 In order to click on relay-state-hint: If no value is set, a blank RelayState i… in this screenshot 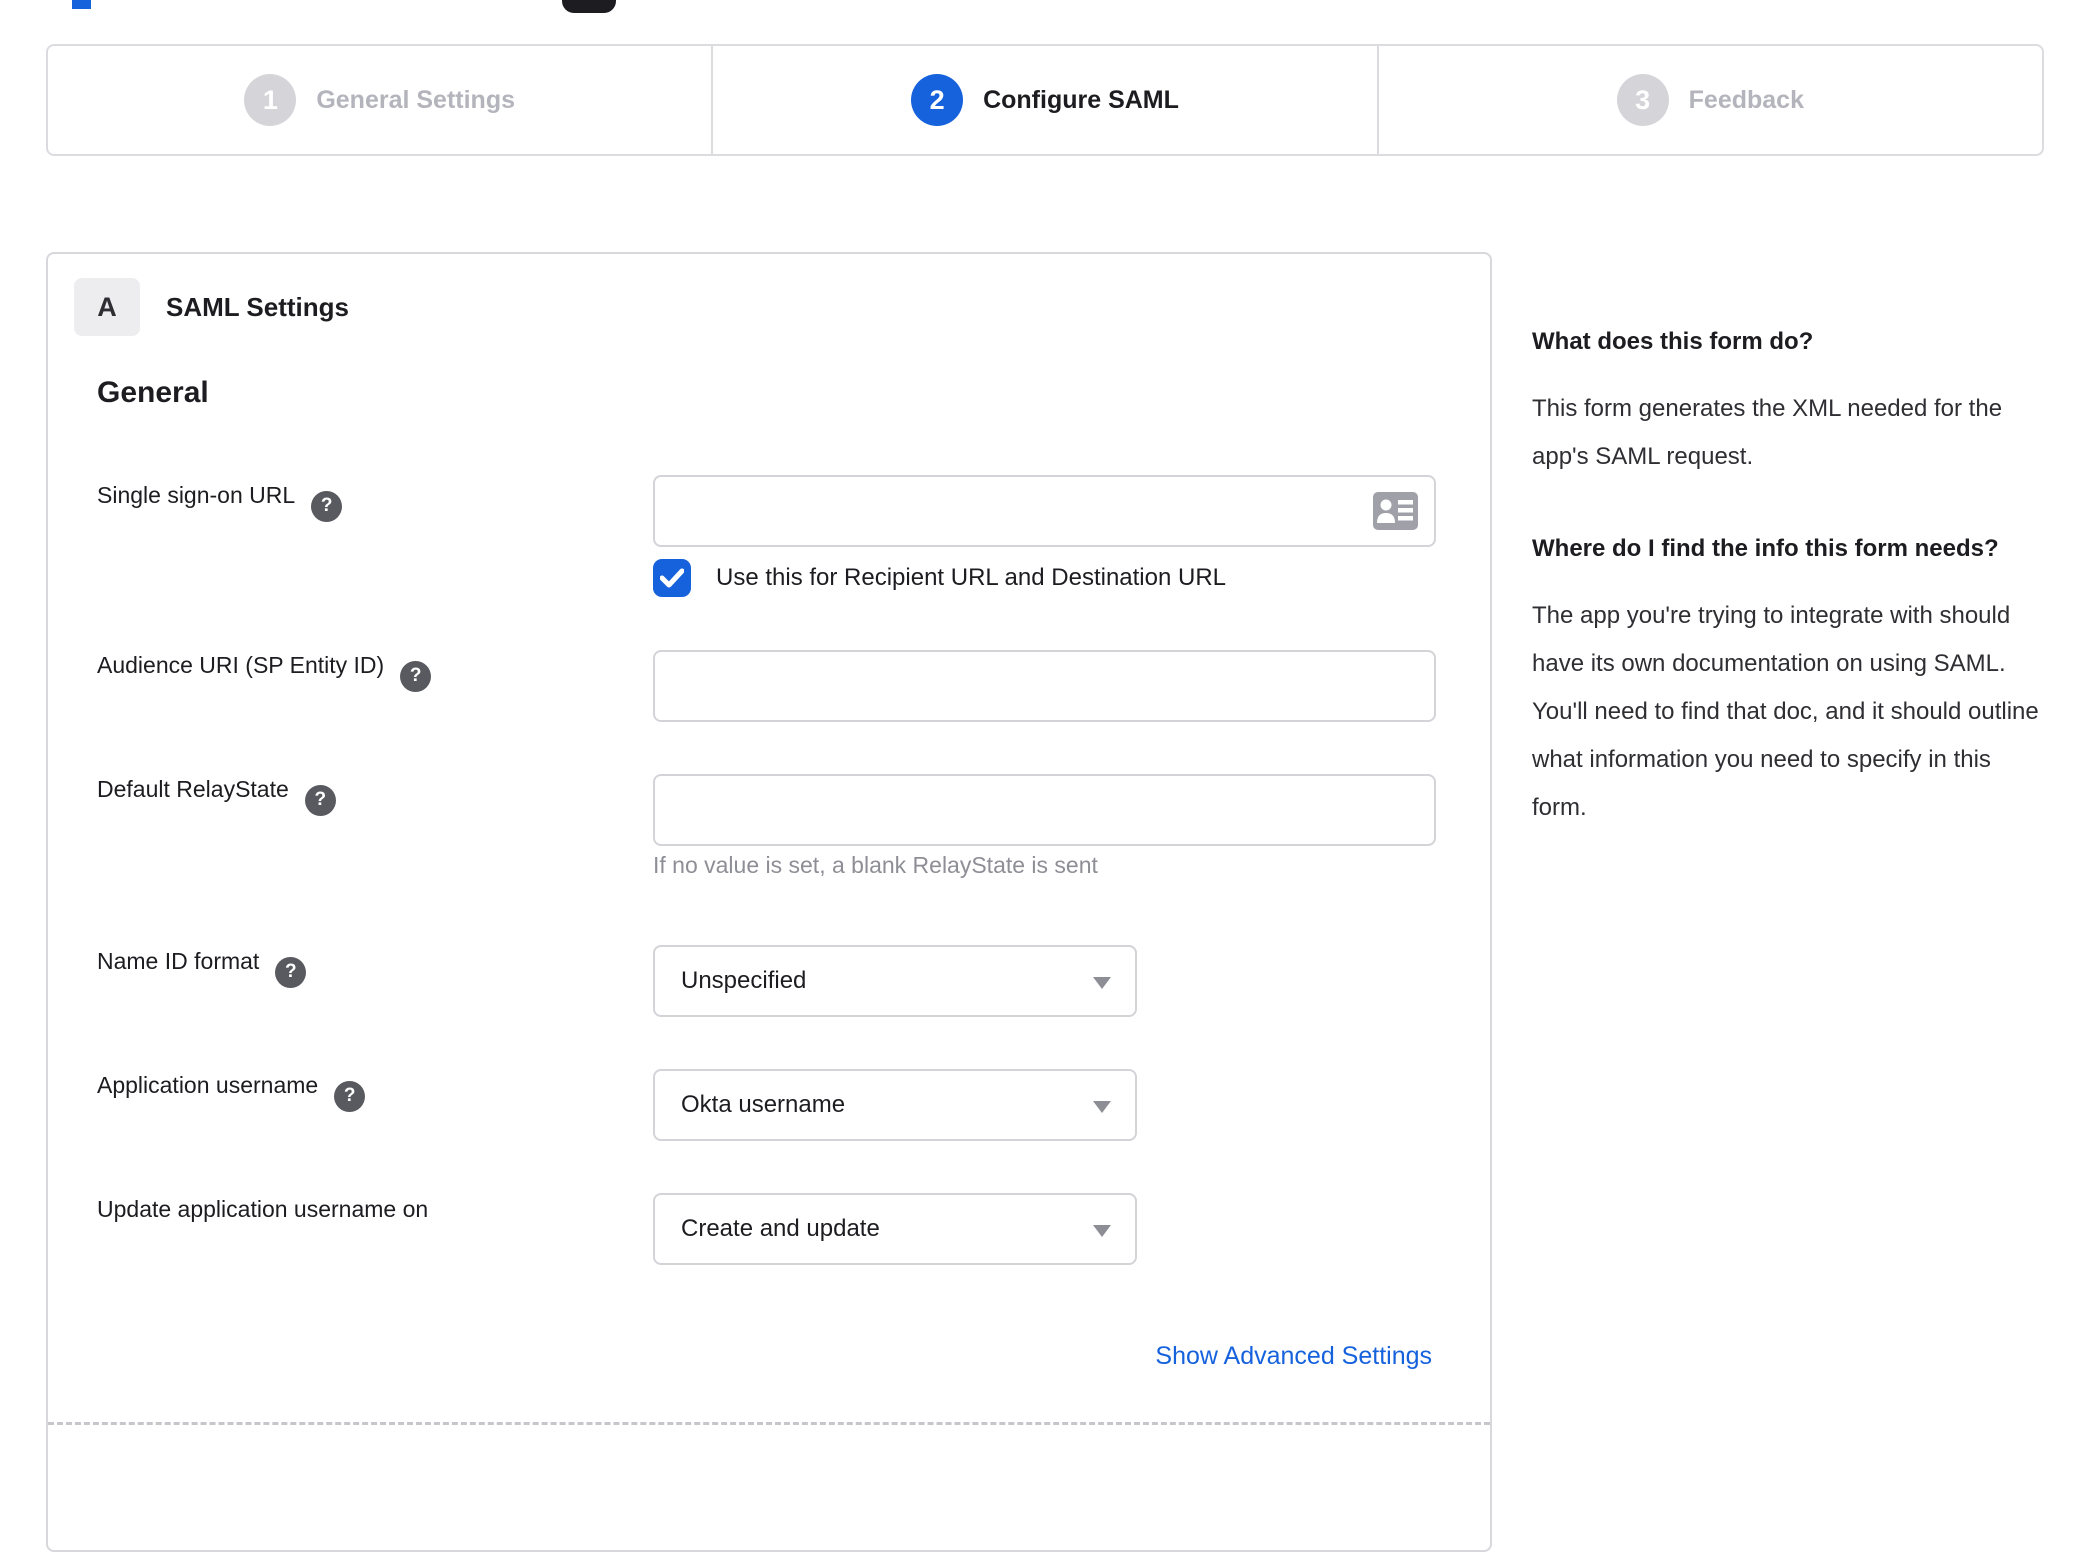, I will do `click(875, 865)`.